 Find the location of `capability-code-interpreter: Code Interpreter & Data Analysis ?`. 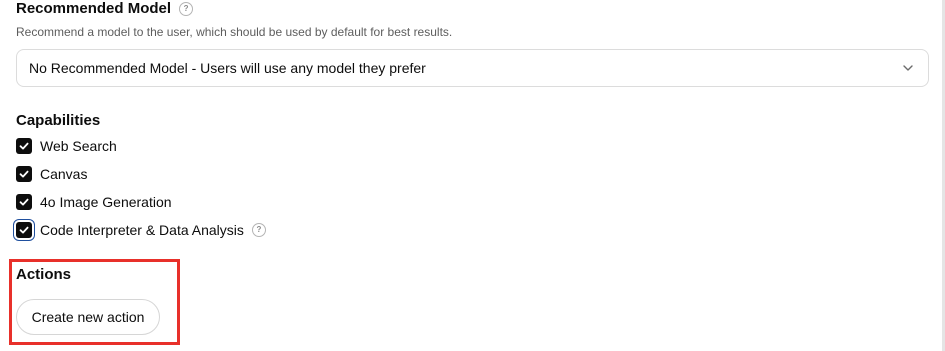

capability-code-interpreter: Code Interpreter & Data Analysis ? is located at coordinates (141, 230).